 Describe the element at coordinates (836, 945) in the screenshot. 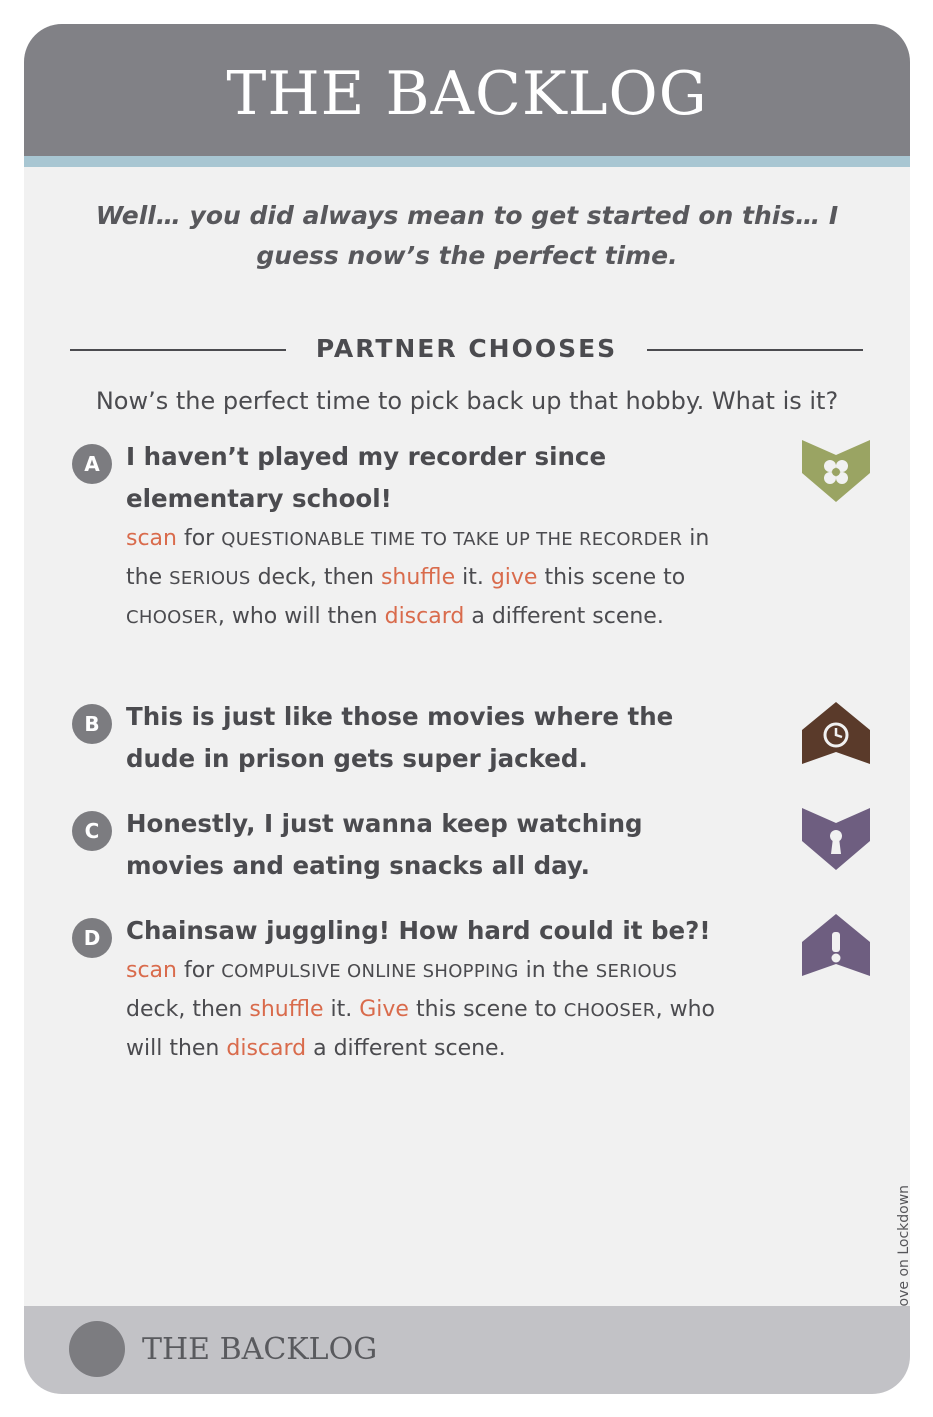

I see `exclamation-up-icon` at that location.